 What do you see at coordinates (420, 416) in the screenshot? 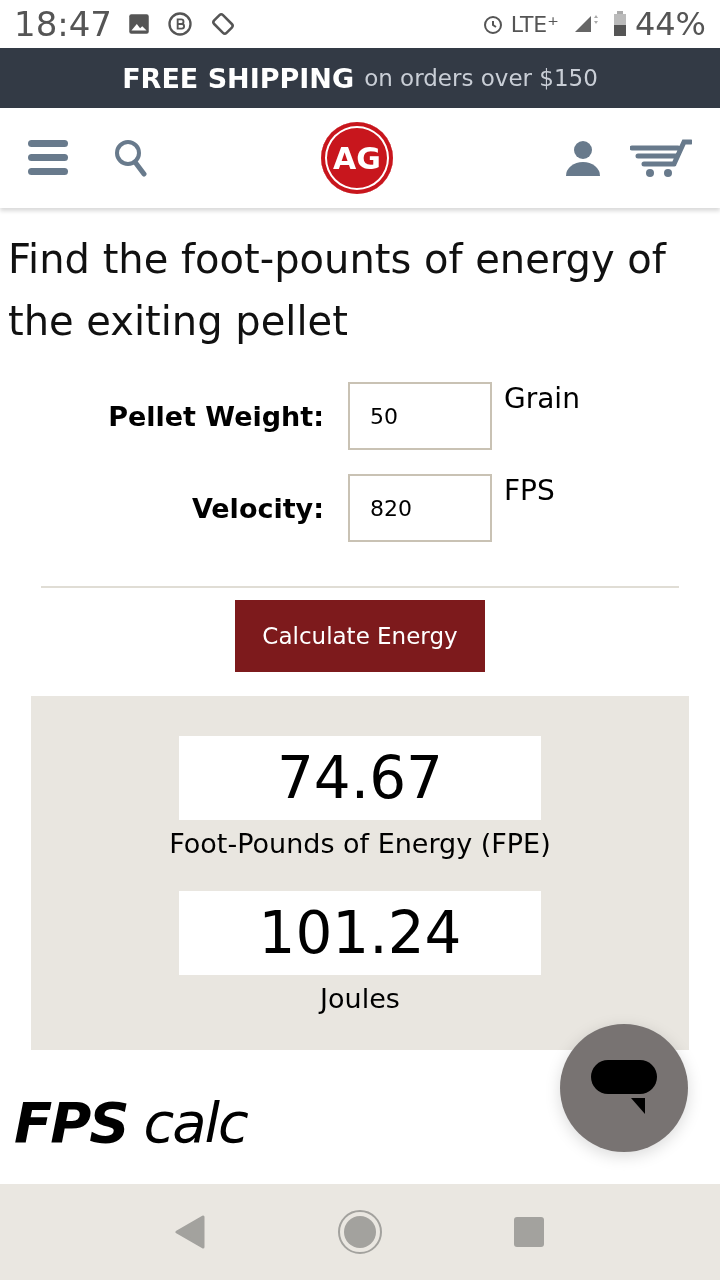
I see `input-field: 50` at bounding box center [420, 416].